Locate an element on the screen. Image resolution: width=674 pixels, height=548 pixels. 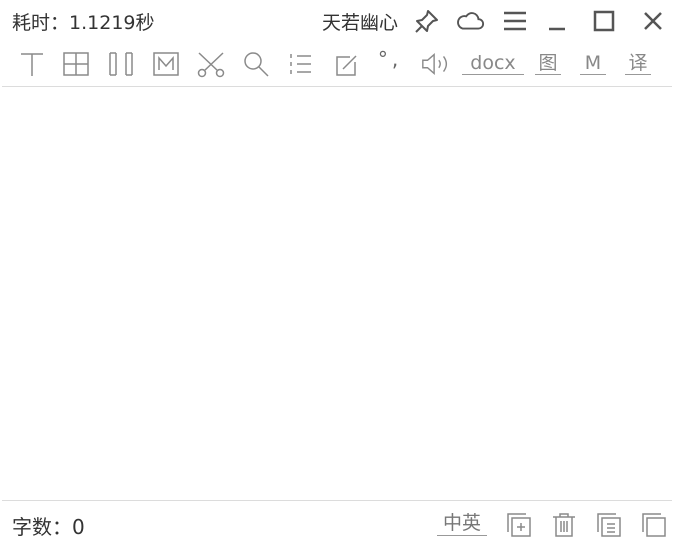
markdown-icon is located at coordinates (166, 64).